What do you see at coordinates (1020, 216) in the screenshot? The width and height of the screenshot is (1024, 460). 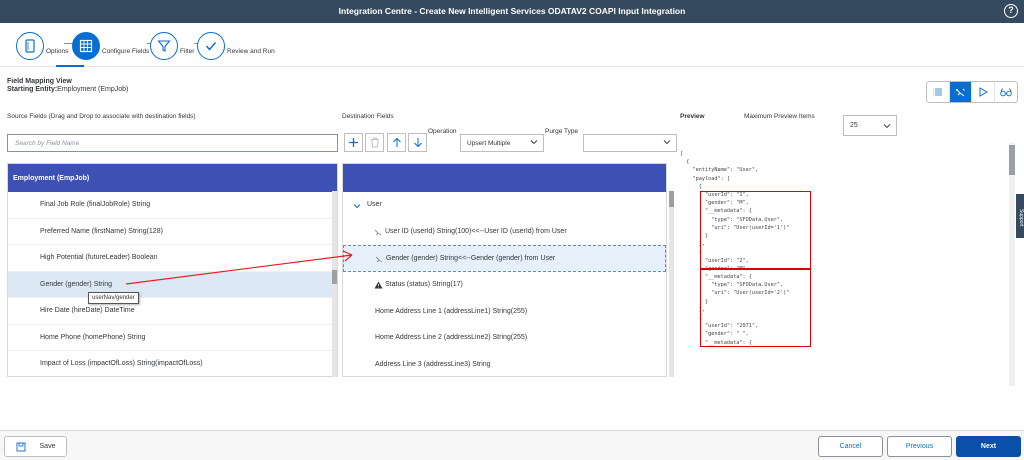 I see `support-tab: Support` at bounding box center [1020, 216].